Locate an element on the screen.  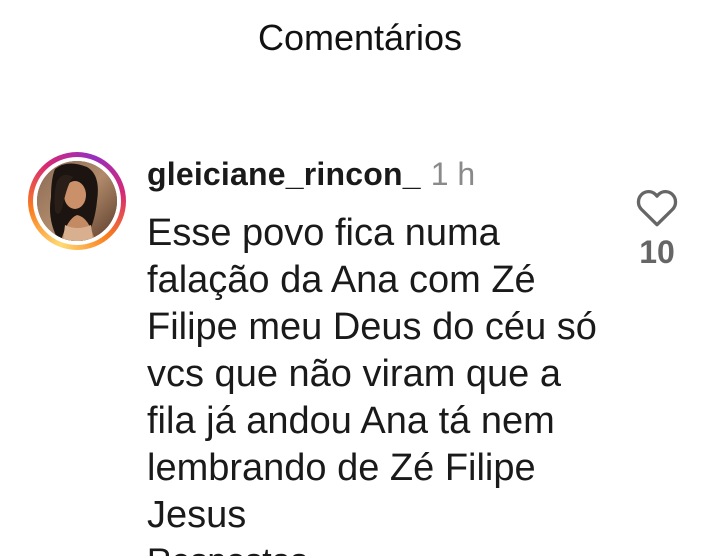
comment-timestamp: 1 h is located at coordinates (453, 174).